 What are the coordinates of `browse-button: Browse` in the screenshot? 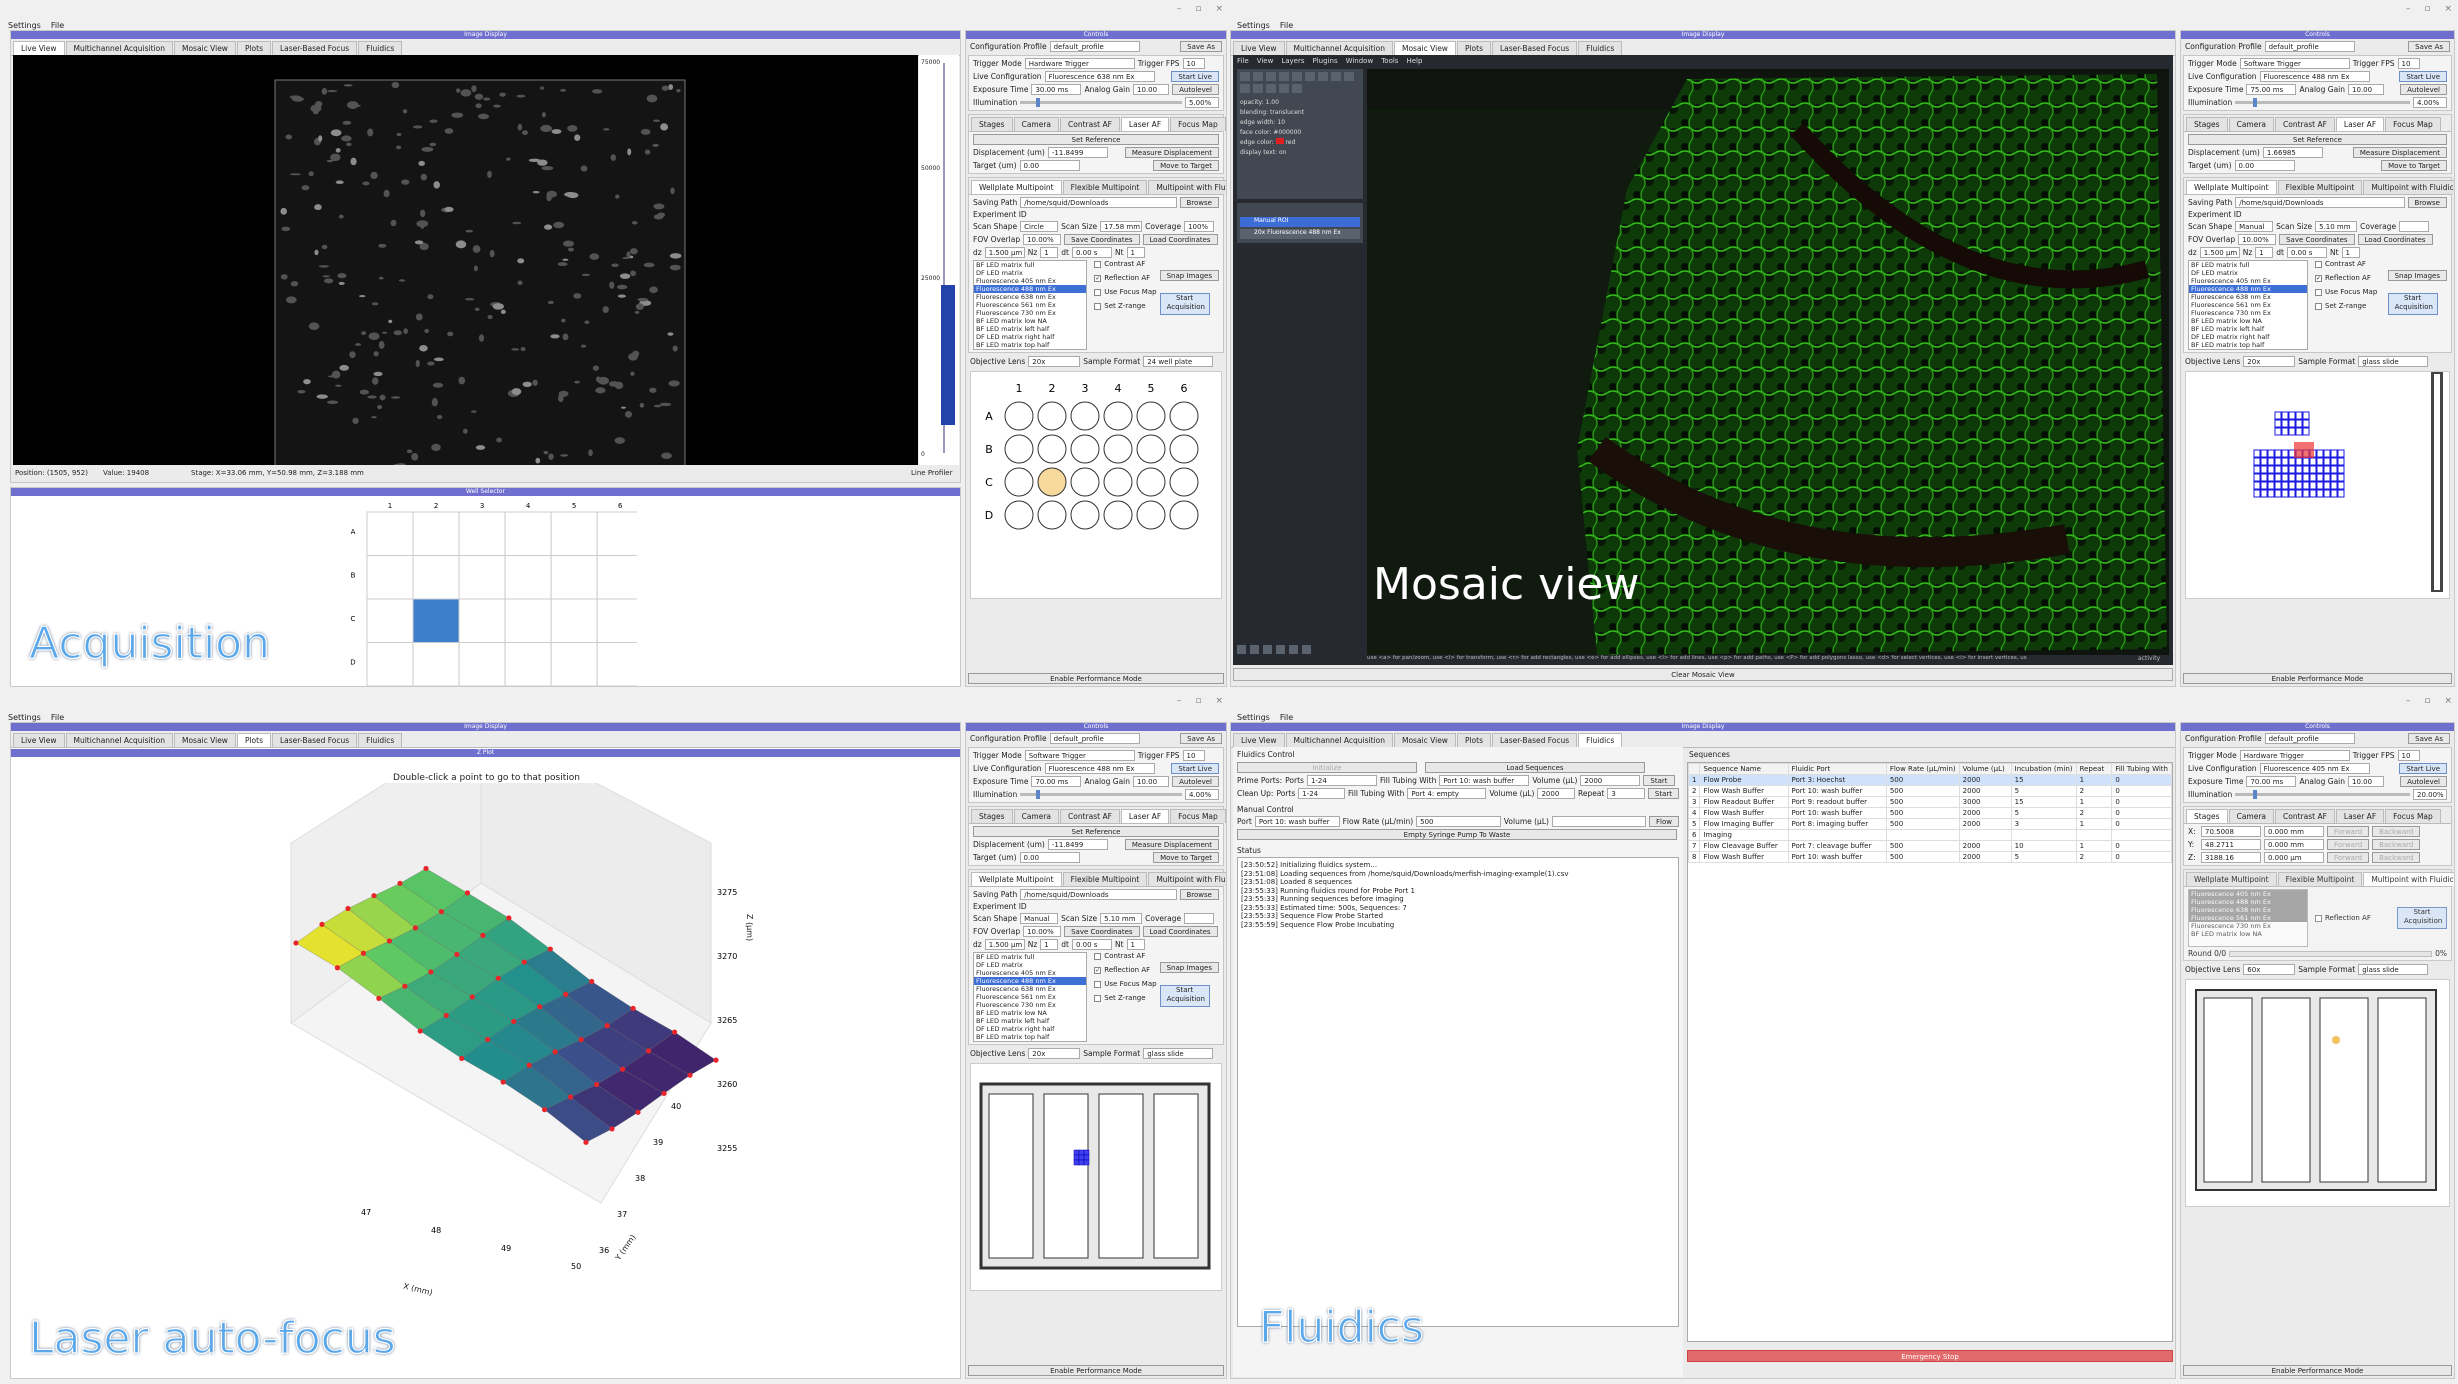 It's located at (1199, 202).